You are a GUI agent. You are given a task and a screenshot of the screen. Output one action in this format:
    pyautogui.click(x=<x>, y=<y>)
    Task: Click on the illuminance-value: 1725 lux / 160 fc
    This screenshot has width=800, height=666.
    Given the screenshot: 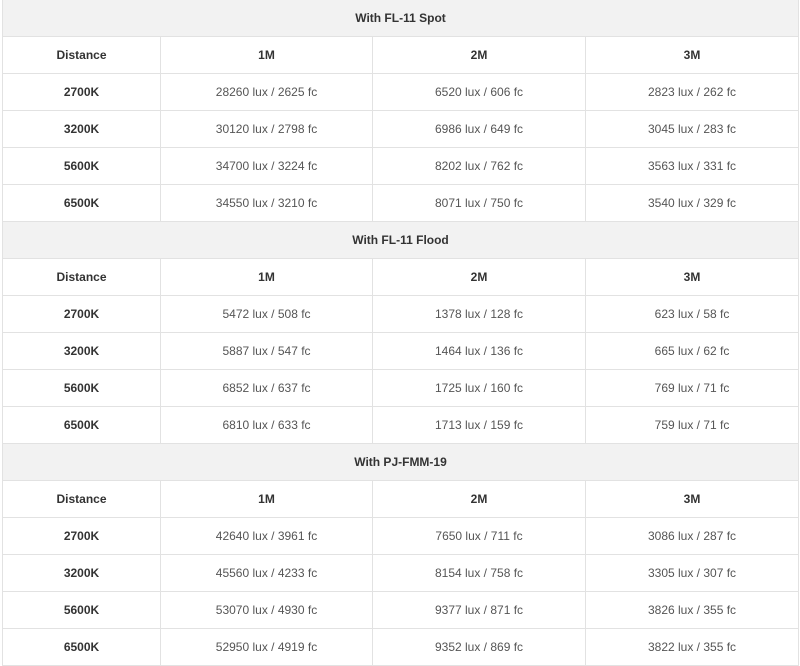 What is the action you would take?
    pyautogui.click(x=479, y=388)
    